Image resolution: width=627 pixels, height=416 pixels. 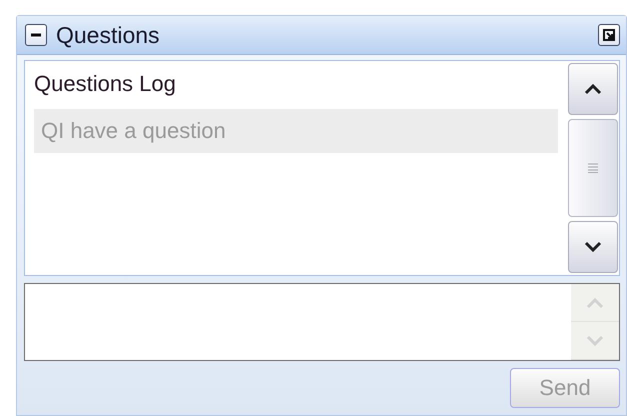 I want to click on collapse-button, so click(x=36, y=35).